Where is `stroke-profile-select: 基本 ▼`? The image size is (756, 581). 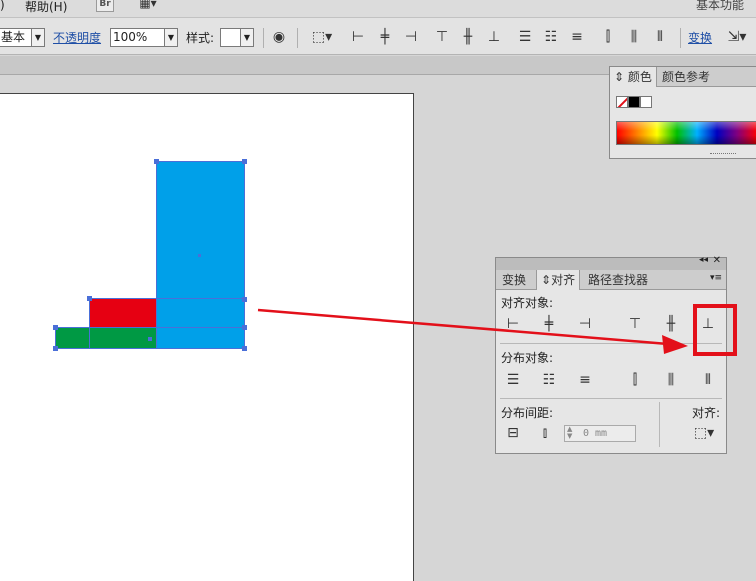
stroke-profile-select: 基本 ▼ is located at coordinates (22, 37).